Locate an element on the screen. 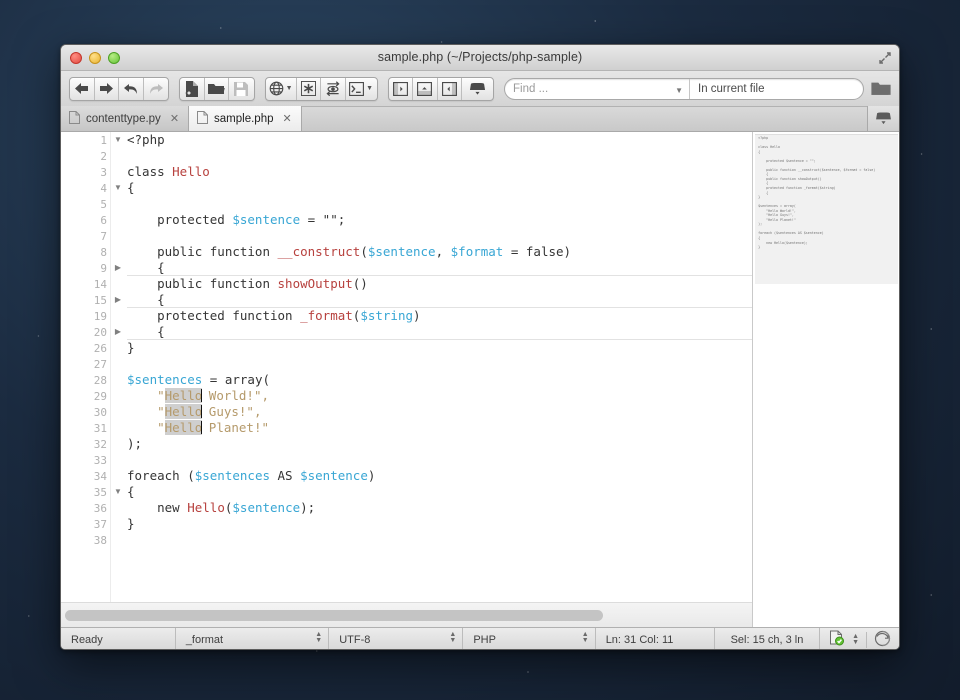 The image size is (960, 700). code-token: $sentence is located at coordinates (334, 475).